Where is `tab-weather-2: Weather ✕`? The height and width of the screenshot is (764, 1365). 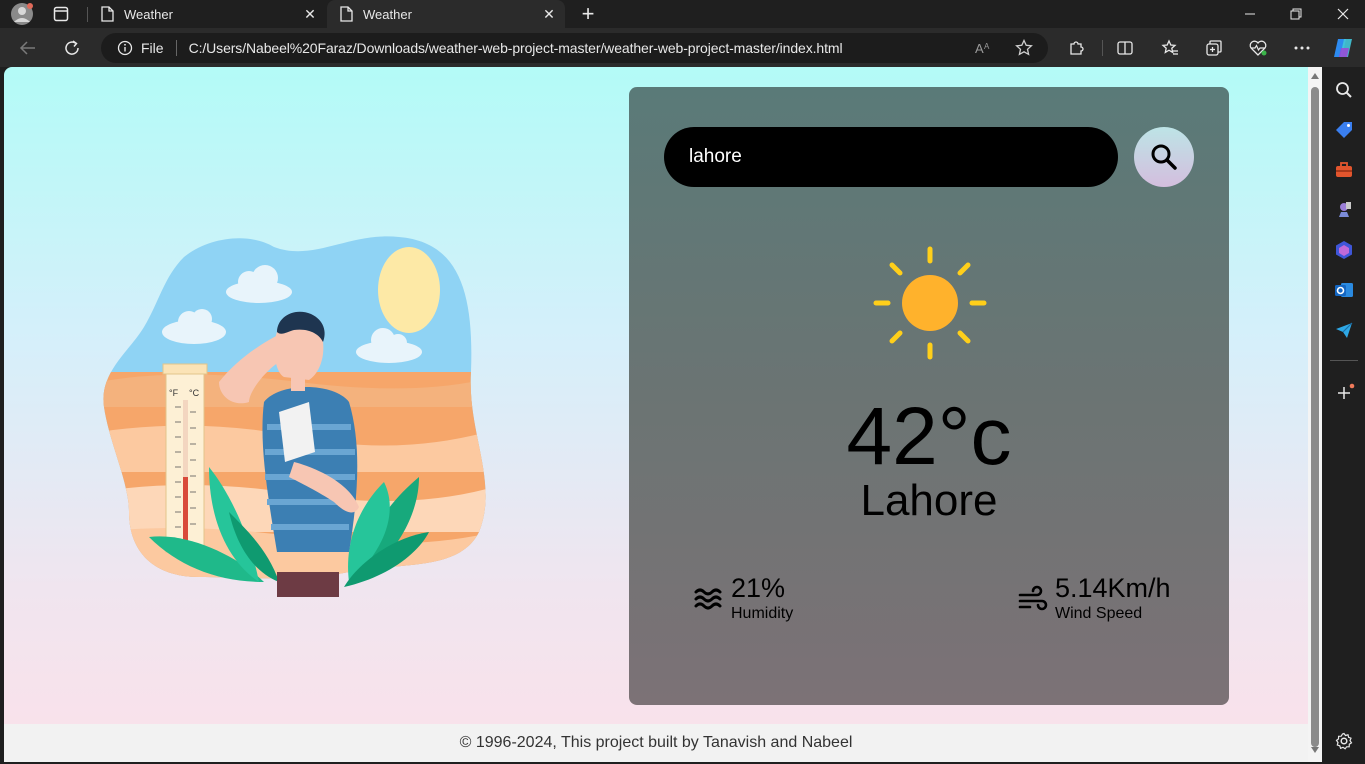
tab-weather-2: Weather ✕ is located at coordinates (446, 14).